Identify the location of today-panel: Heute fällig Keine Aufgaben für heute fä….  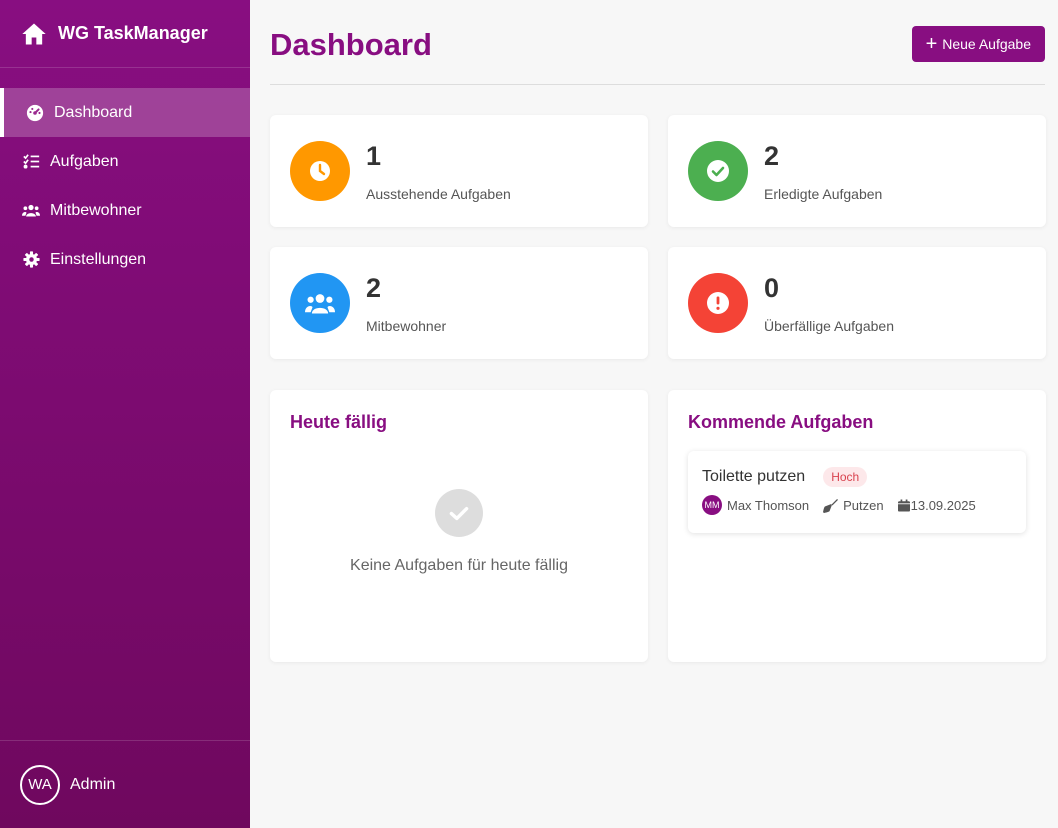
(459, 526).